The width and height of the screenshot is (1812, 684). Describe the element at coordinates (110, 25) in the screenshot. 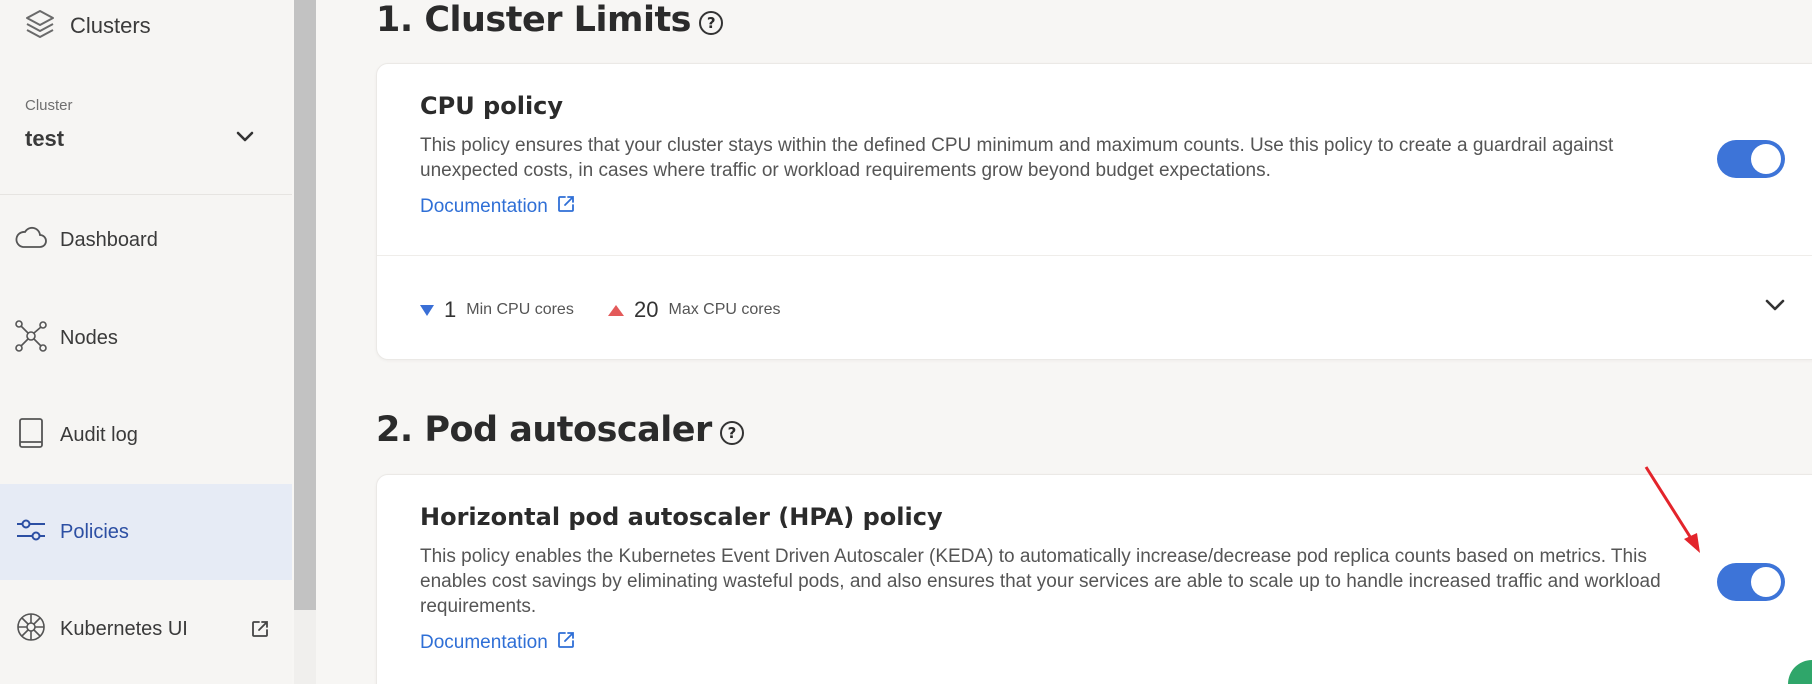

I see `sidebar-brand-label: Clusters` at that location.